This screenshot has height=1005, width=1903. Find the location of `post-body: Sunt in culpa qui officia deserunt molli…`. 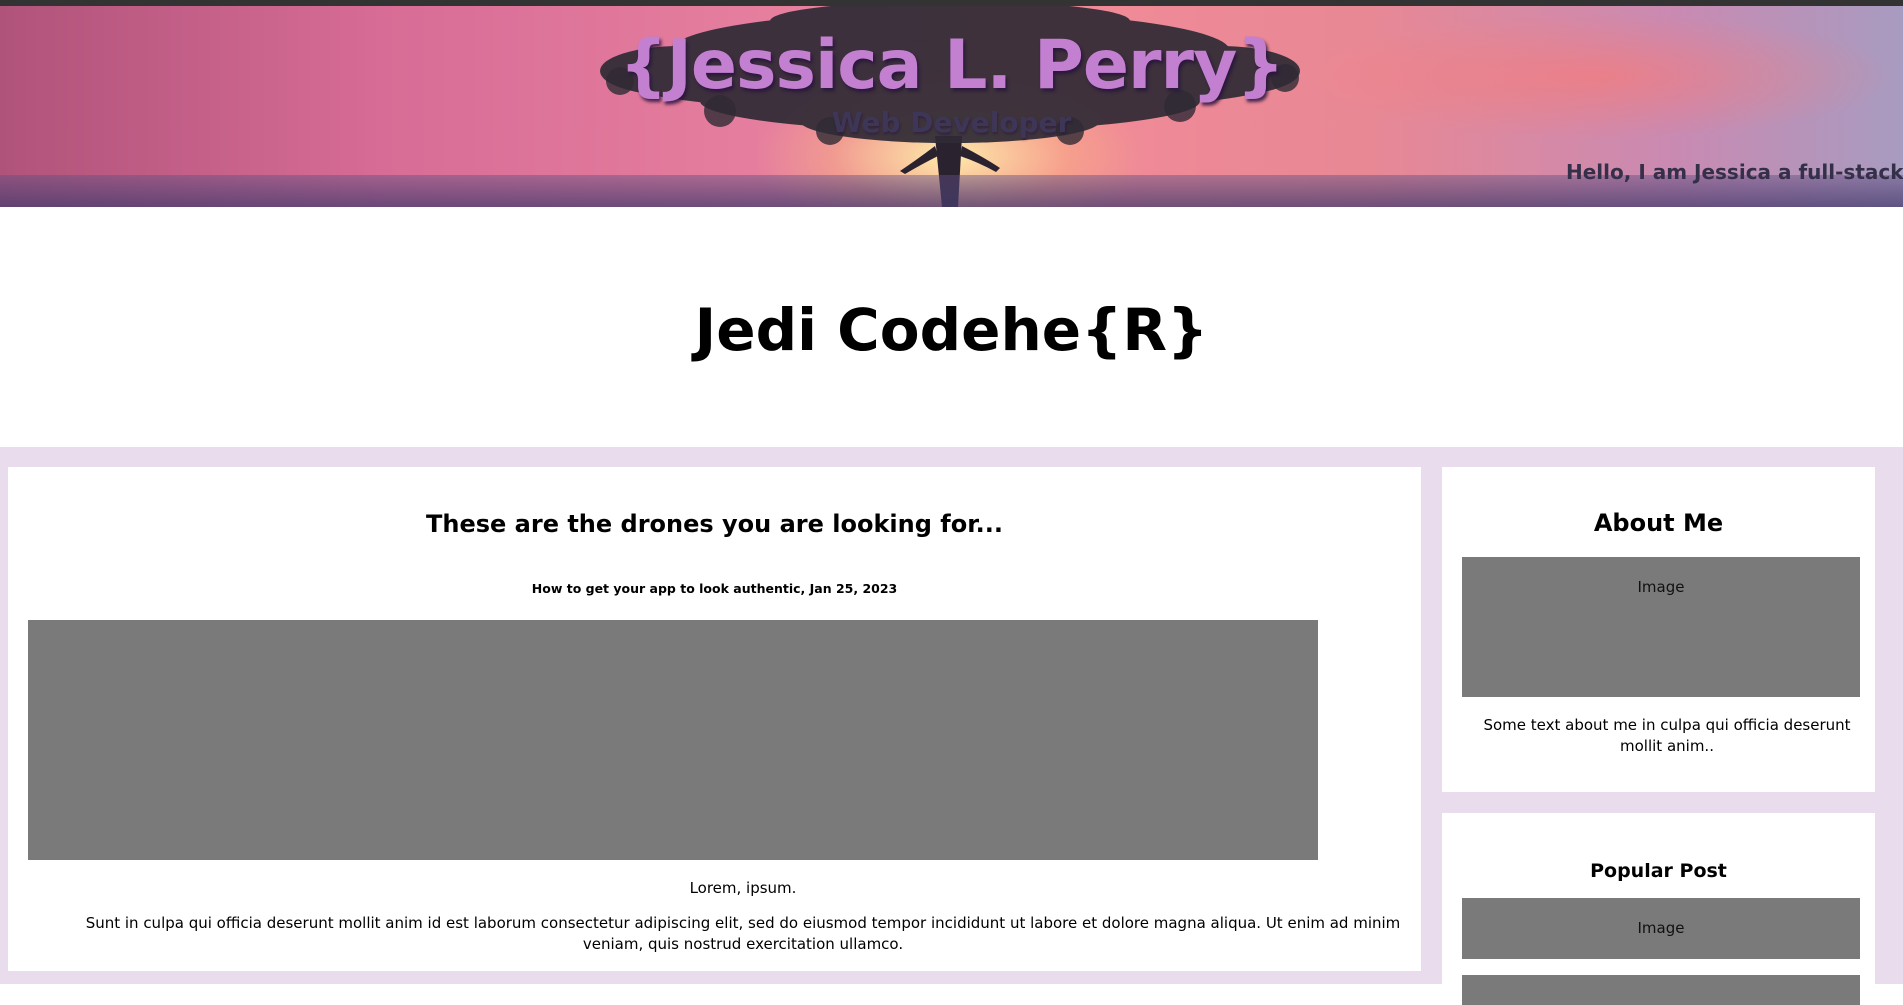

post-body: Sunt in culpa qui officia deserunt molli… is located at coordinates (743, 933).